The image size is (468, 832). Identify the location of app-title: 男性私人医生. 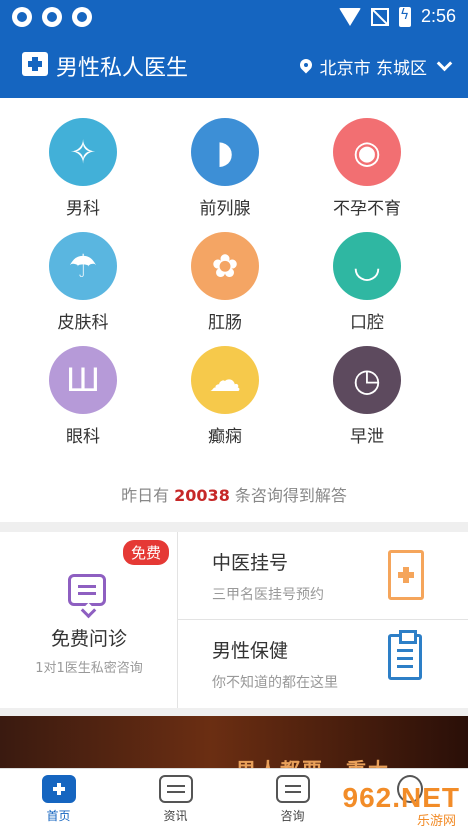
(122, 68).